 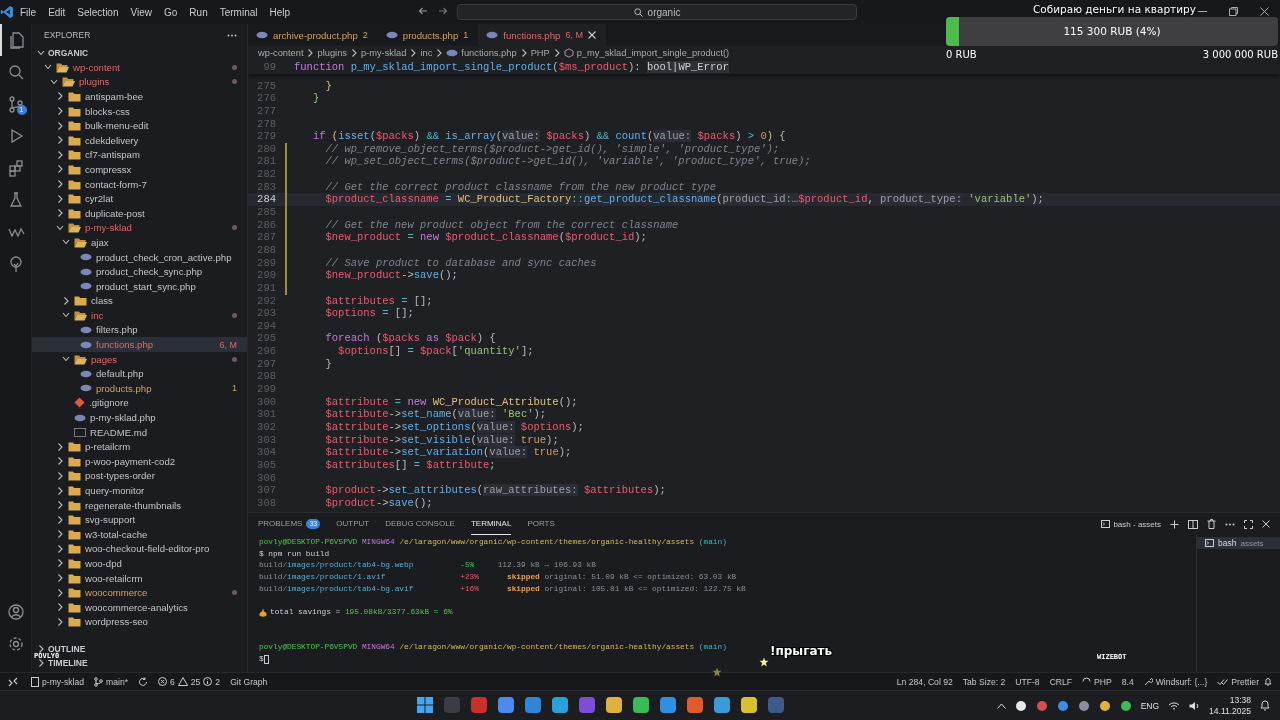 What do you see at coordinates (139, 461) in the screenshot?
I see `tree-item: p-woo-payment-cod2` at bounding box center [139, 461].